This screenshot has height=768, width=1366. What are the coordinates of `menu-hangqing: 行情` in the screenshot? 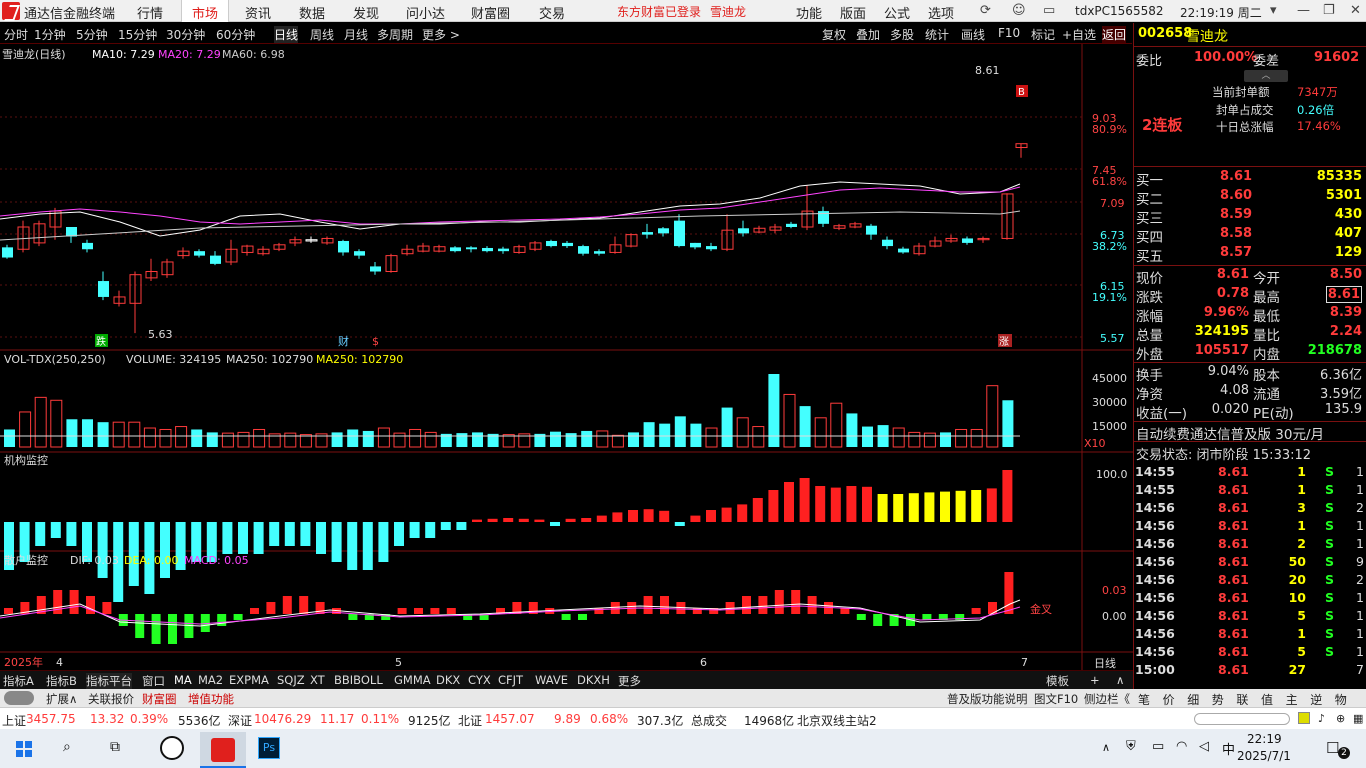 It's located at (150, 12).